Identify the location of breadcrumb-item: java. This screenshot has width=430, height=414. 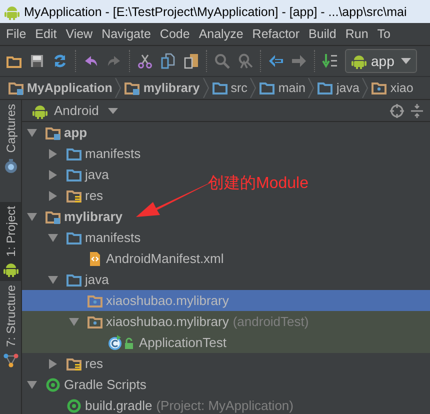
(338, 88).